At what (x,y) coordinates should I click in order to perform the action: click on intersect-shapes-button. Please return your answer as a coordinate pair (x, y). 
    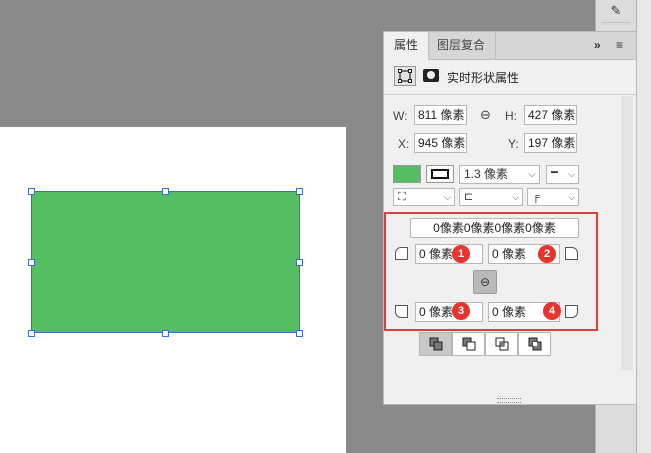
    Looking at the image, I should click on (501, 344).